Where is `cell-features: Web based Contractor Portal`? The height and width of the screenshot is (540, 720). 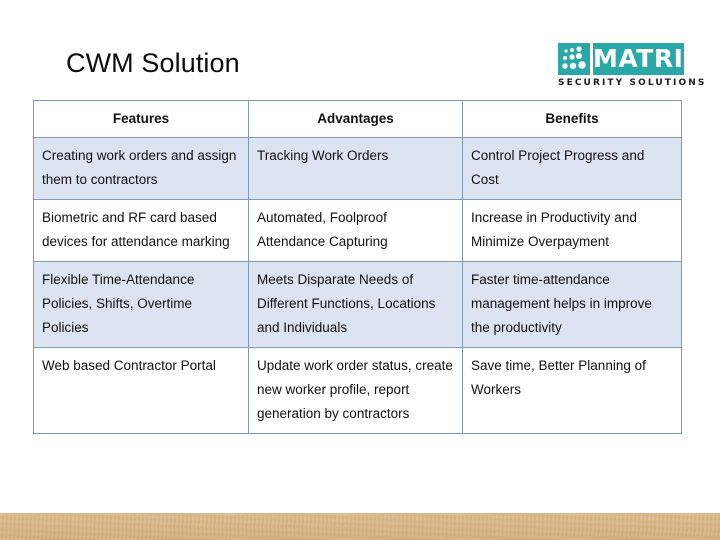
cell-features: Web based Contractor Portal is located at coordinates (141, 390).